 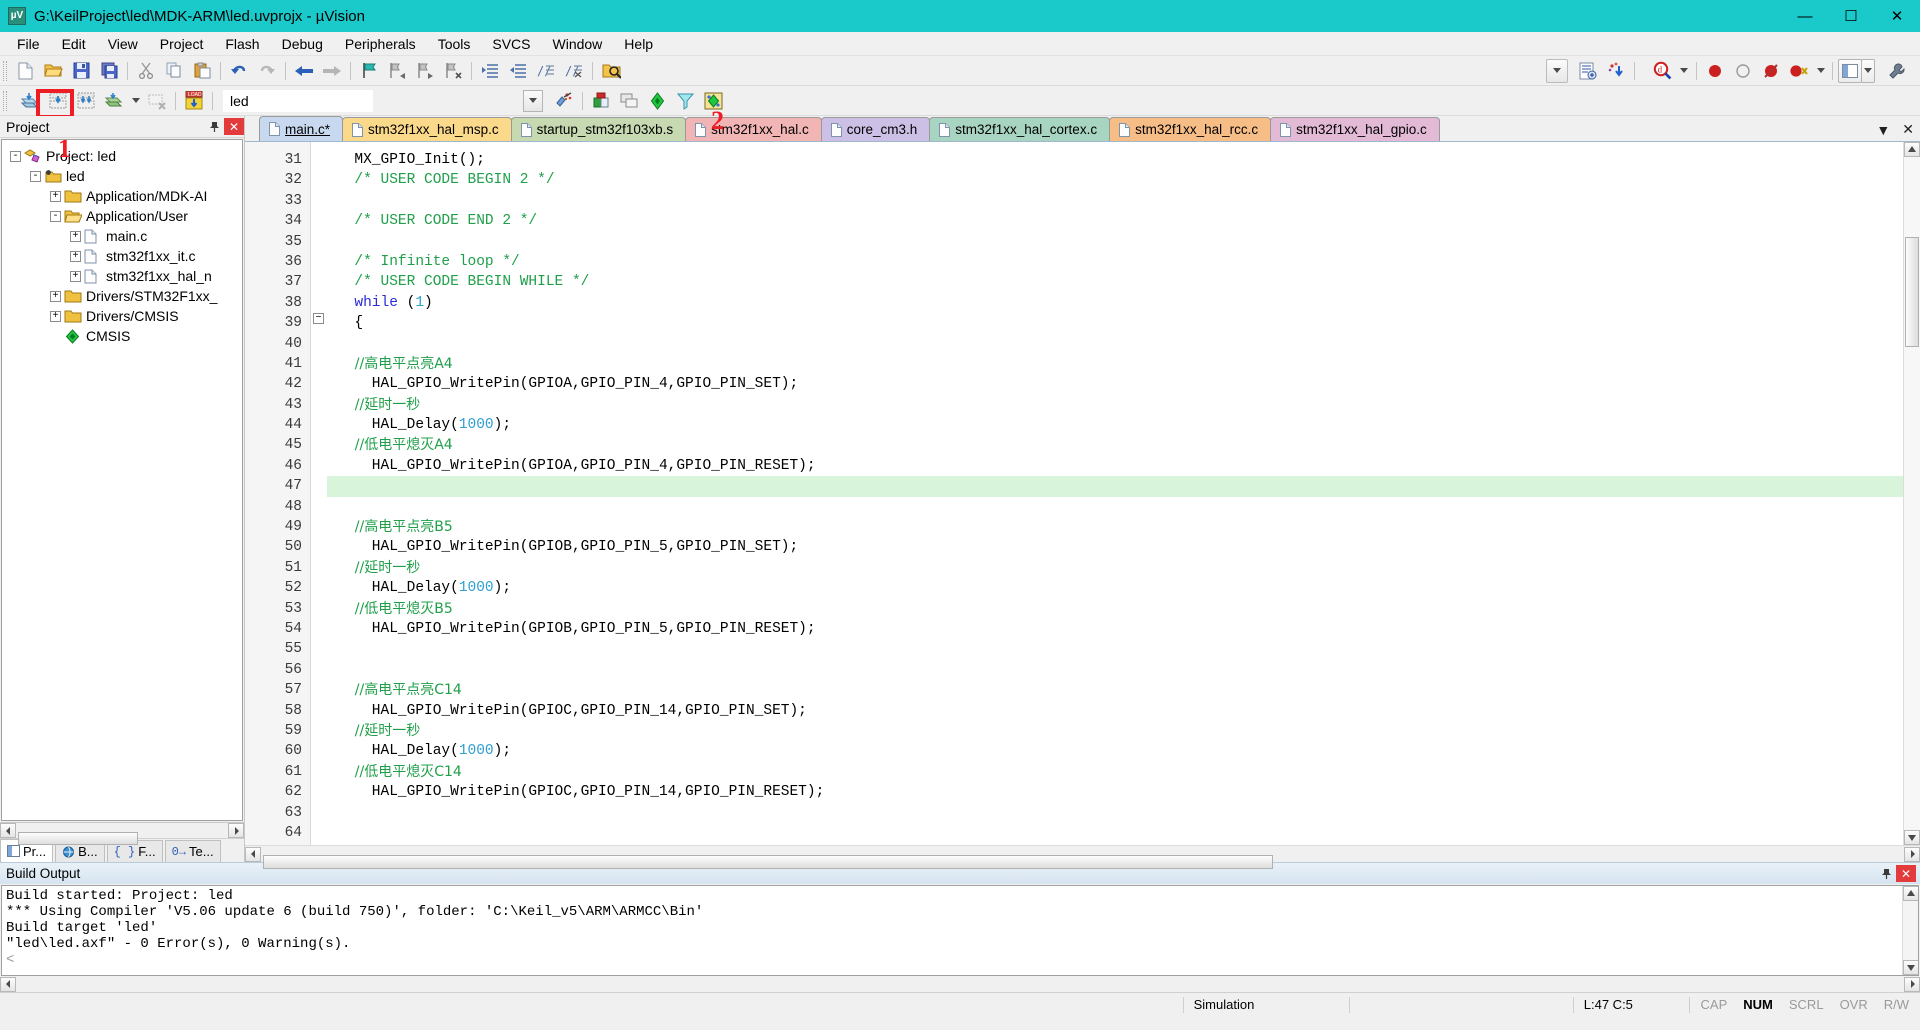 I want to click on target-select-arrow, so click(x=533, y=100).